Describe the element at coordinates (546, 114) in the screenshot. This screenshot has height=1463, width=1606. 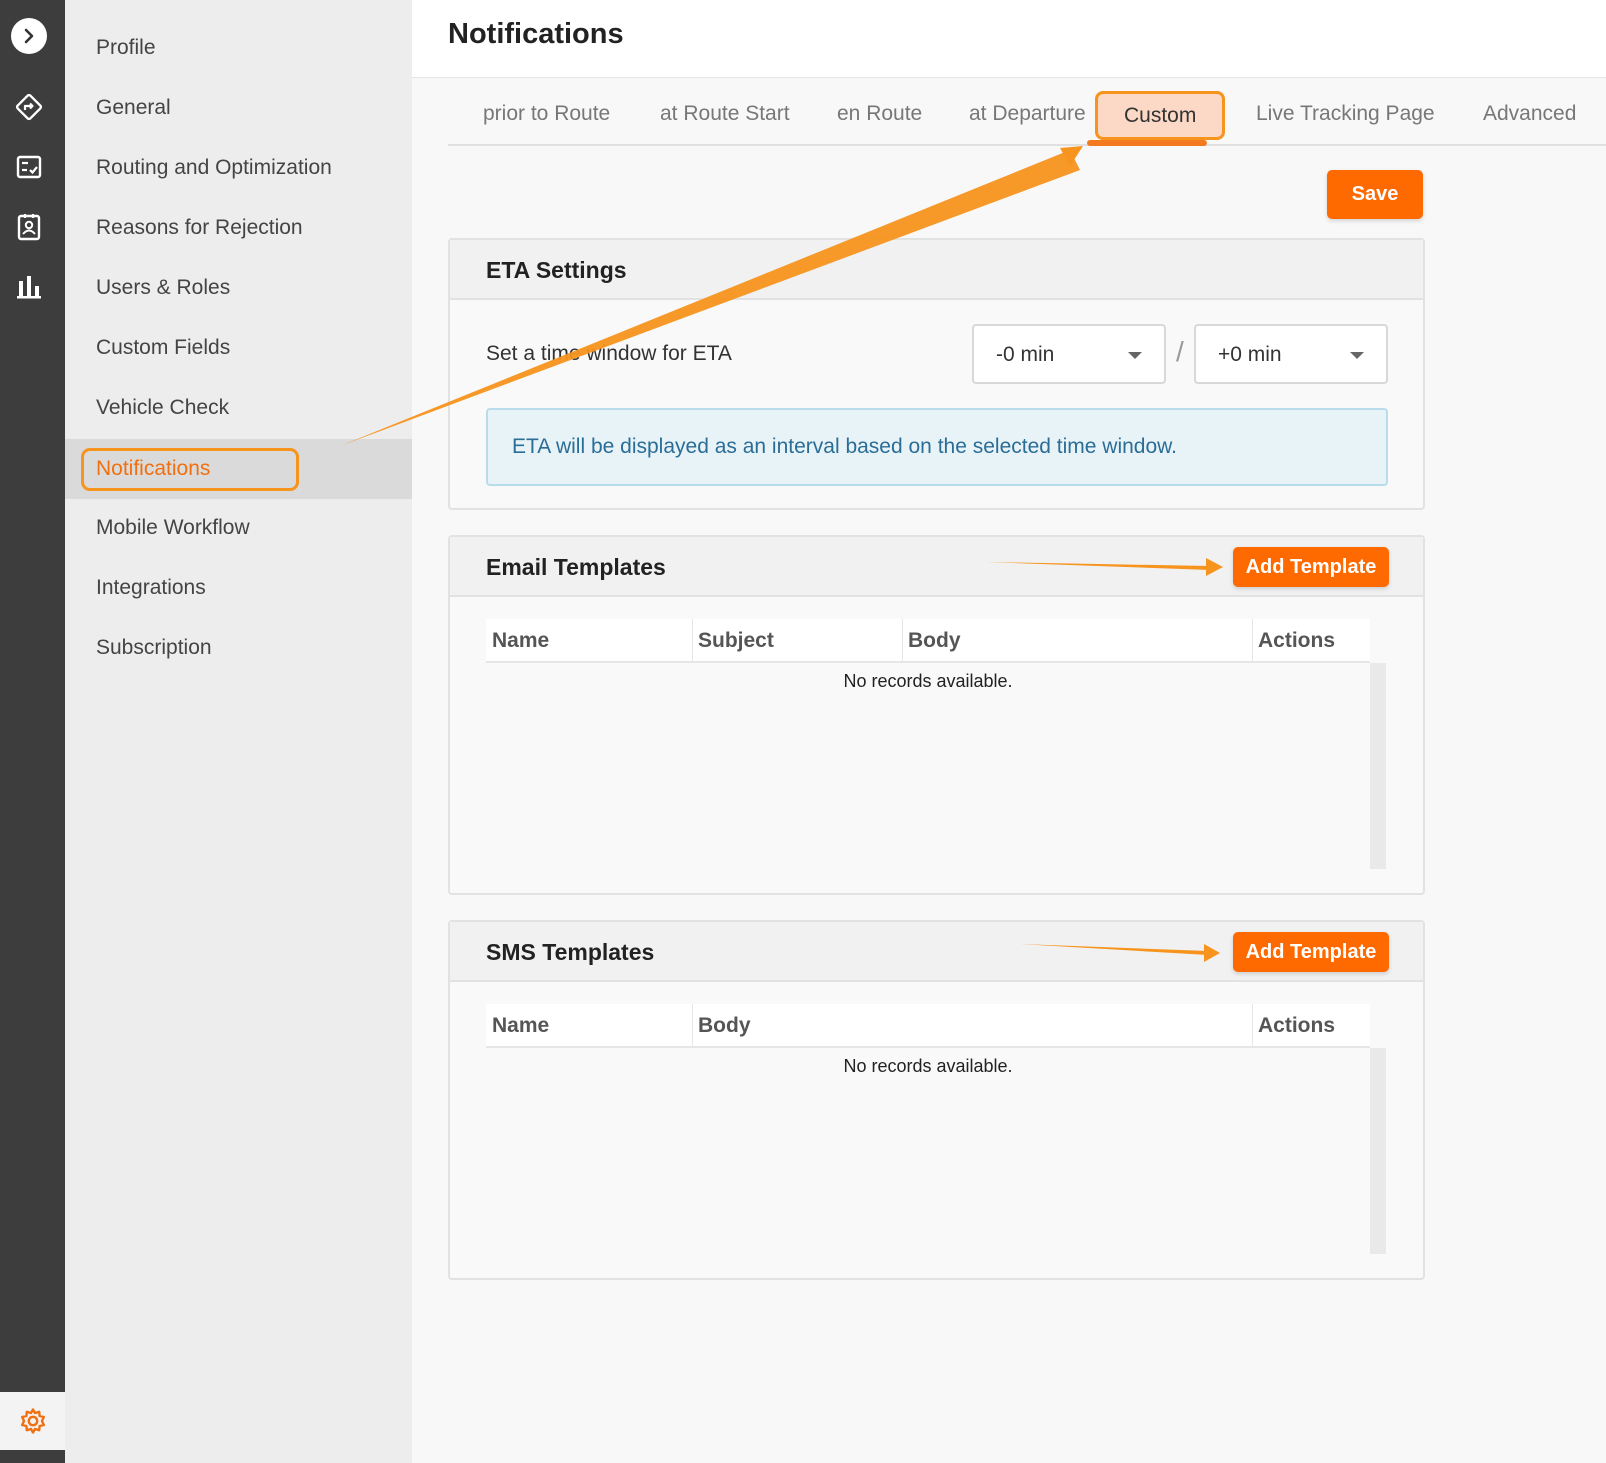
I see `tab-prior-to-route: prior to Route` at that location.